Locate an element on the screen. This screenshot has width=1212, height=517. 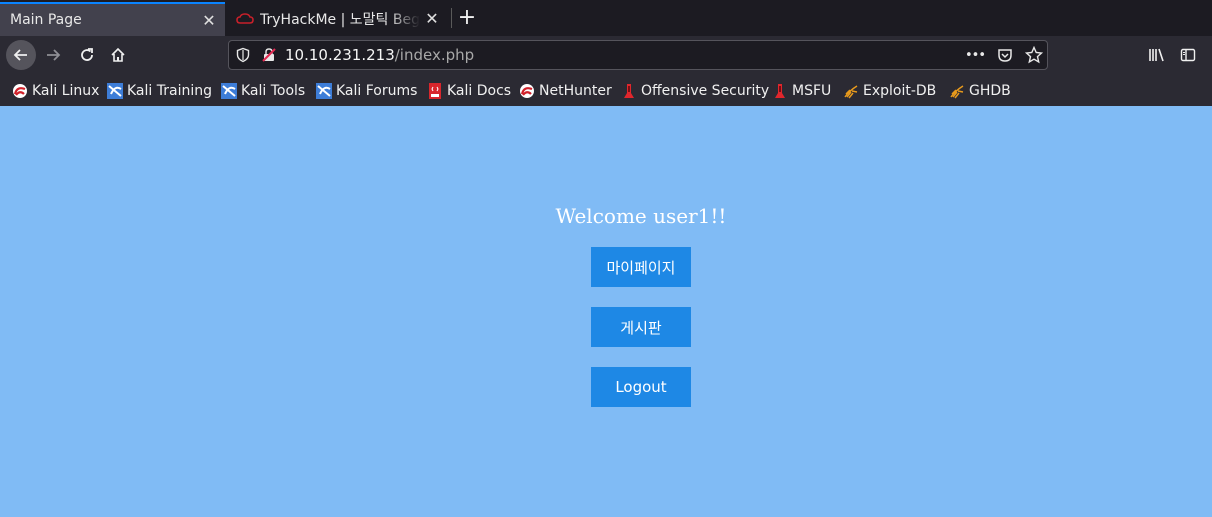
page-actions-menu-icon: ••• is located at coordinates (975, 55).